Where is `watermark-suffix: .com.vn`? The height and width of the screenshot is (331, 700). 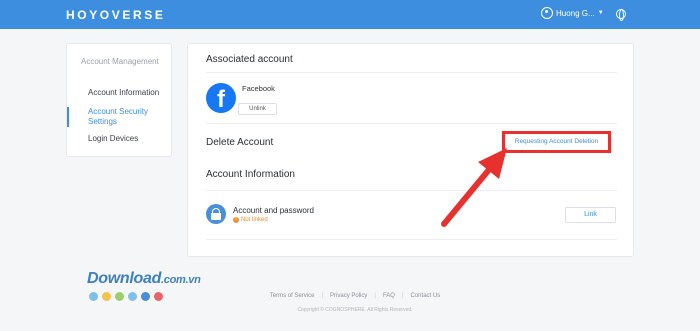 watermark-suffix: .com.vn is located at coordinates (181, 280).